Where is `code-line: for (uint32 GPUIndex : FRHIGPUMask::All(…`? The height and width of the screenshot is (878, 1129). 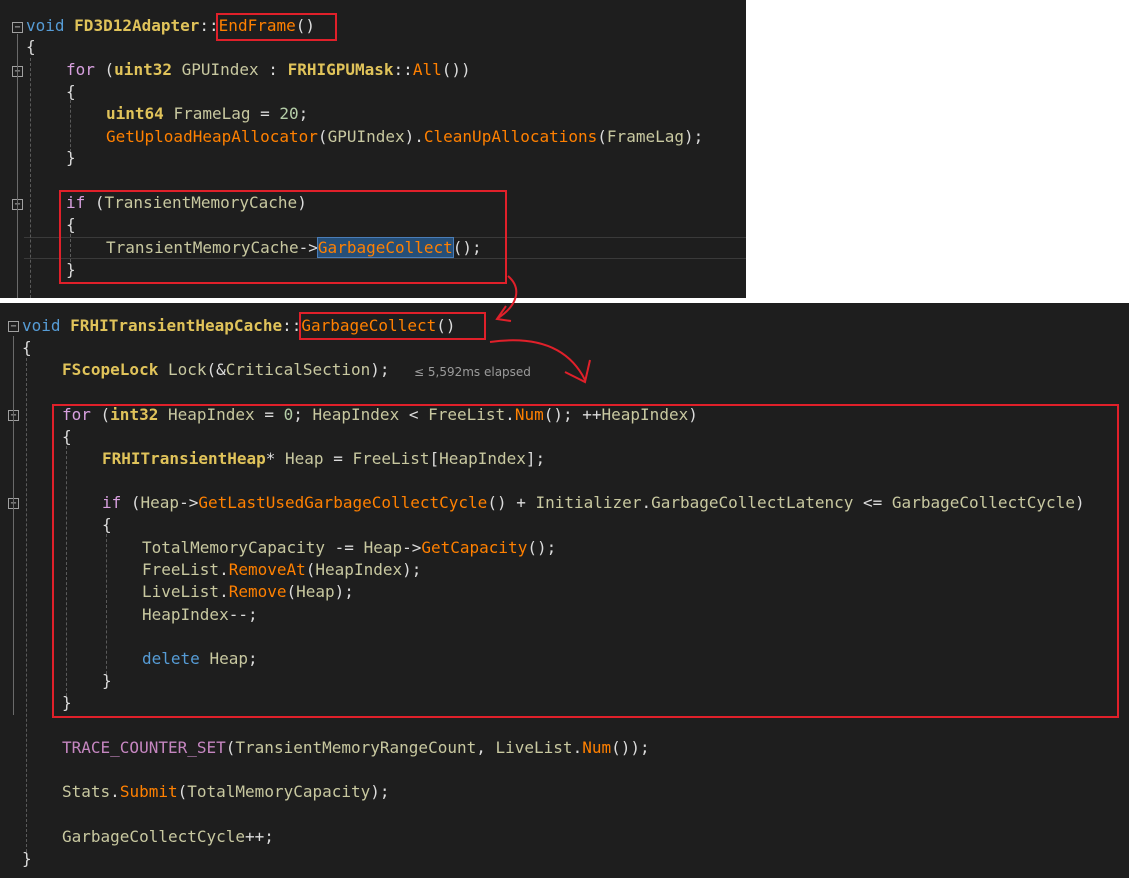
code-line: for (uint32 GPUIndex : FRHIGPUMask::All(… is located at coordinates (268, 70).